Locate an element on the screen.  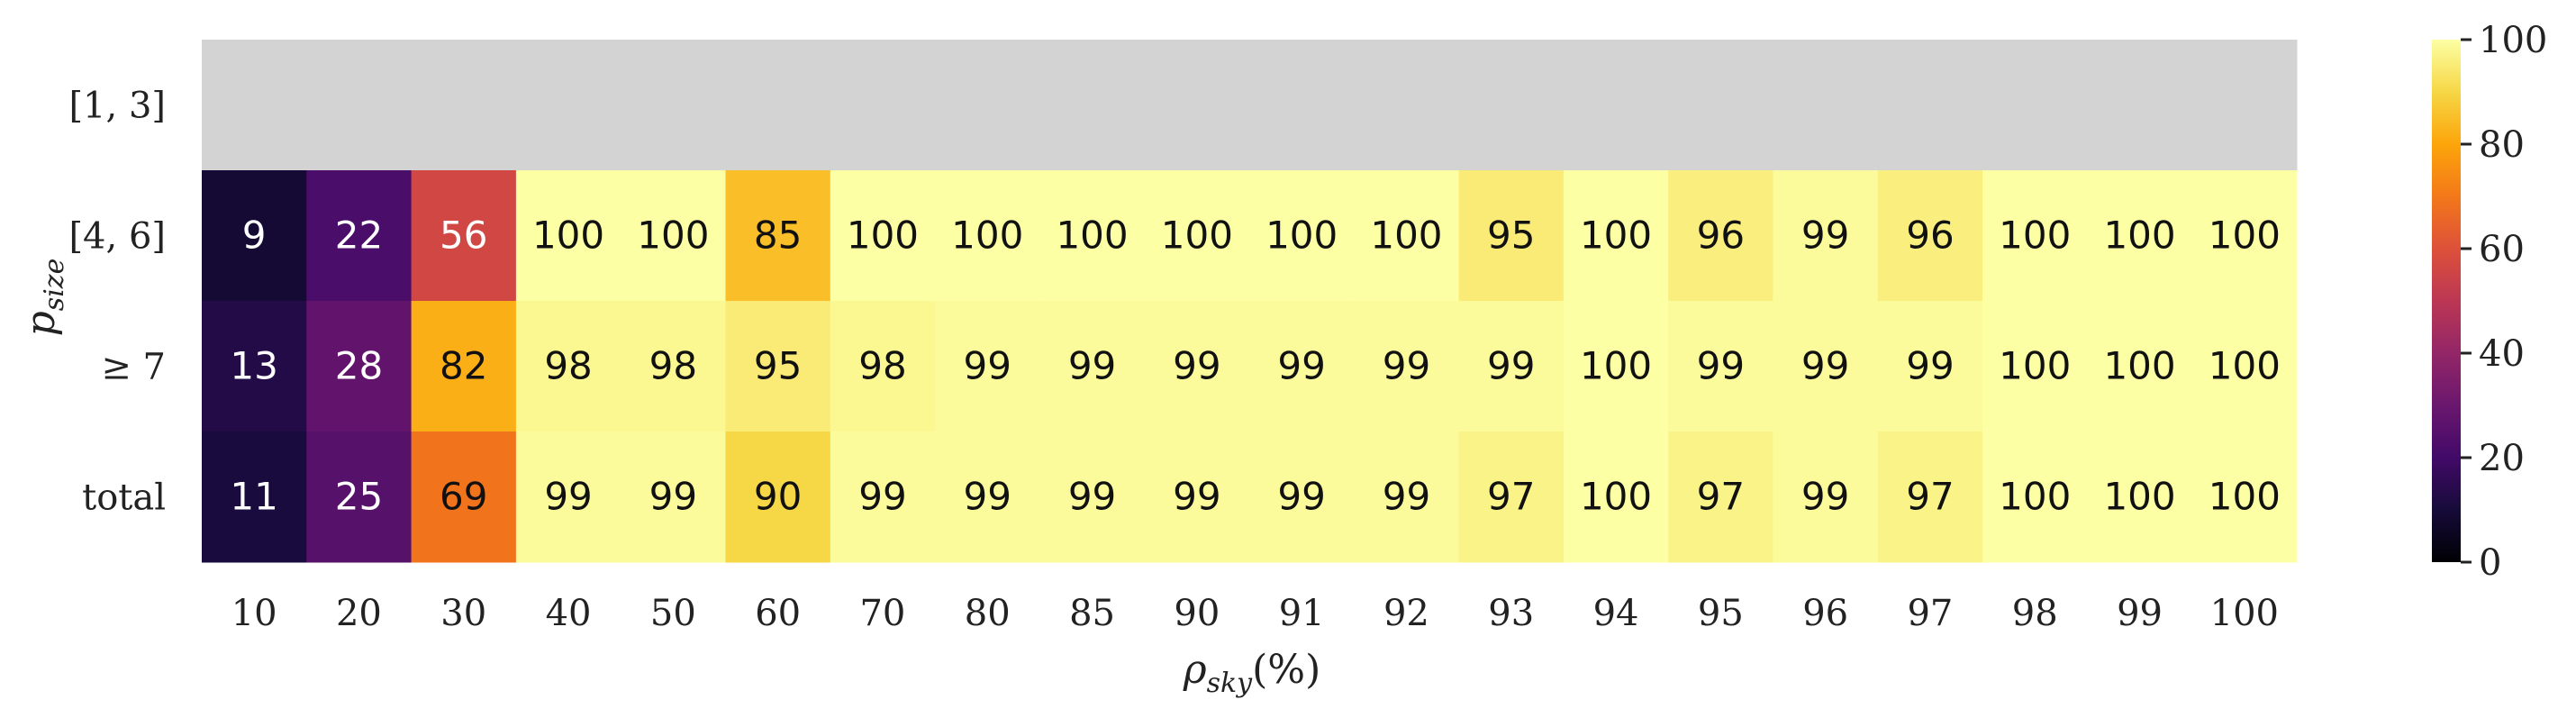
colorbar-tick-label: 0 is located at coordinates (2490, 563).